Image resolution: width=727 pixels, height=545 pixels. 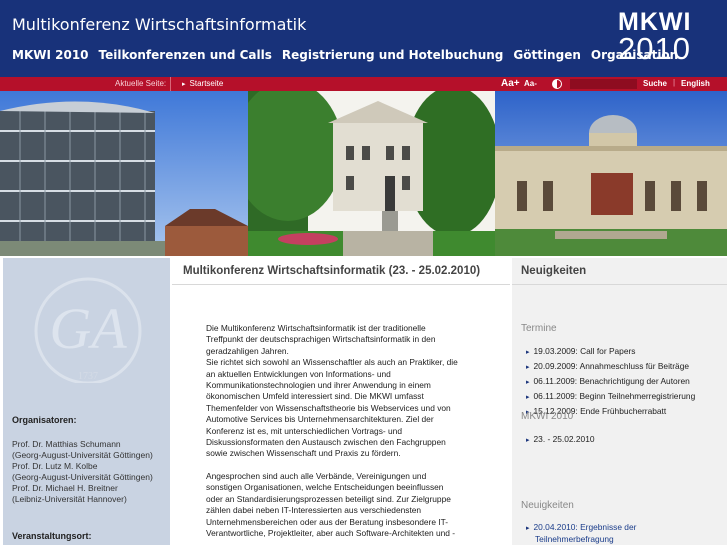 I want to click on termine-heading: Termine, so click(x=539, y=328).